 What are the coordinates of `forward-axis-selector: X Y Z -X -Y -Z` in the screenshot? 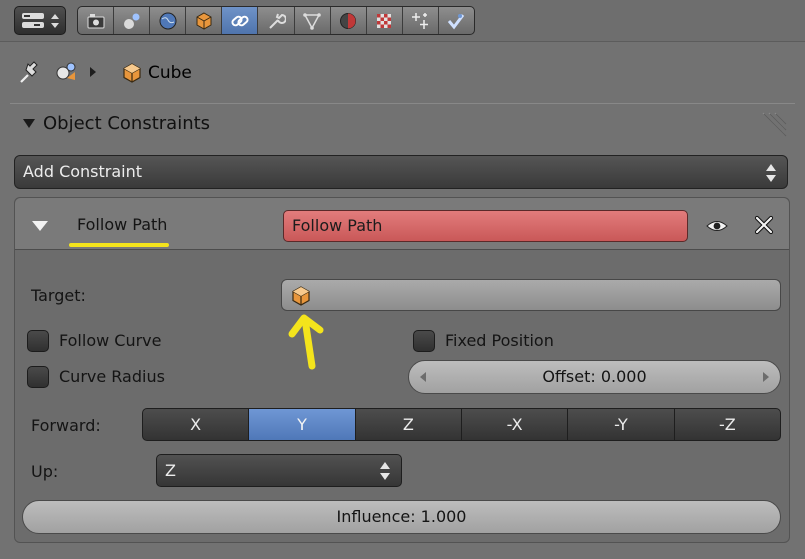 It's located at (461, 424).